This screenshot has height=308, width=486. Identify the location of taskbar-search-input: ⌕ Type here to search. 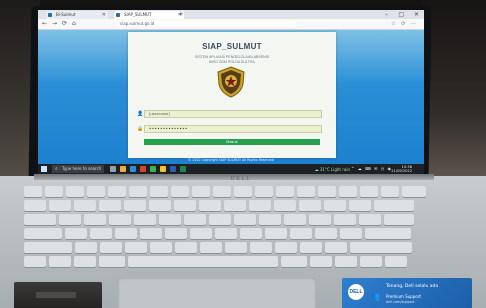
(78, 169).